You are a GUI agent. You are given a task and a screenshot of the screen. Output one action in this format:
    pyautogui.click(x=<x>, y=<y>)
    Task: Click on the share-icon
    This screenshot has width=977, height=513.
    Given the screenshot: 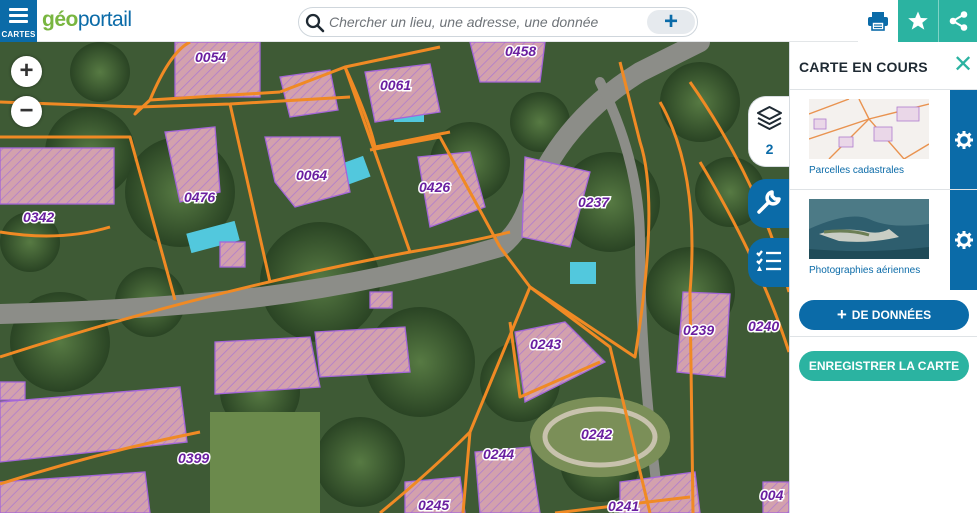 What is the action you would take?
    pyautogui.click(x=958, y=21)
    